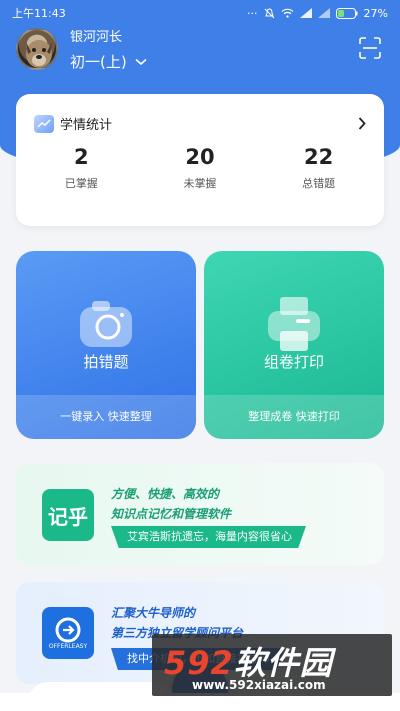  I want to click on watermark-url: www.592xiazai.com, so click(259, 685).